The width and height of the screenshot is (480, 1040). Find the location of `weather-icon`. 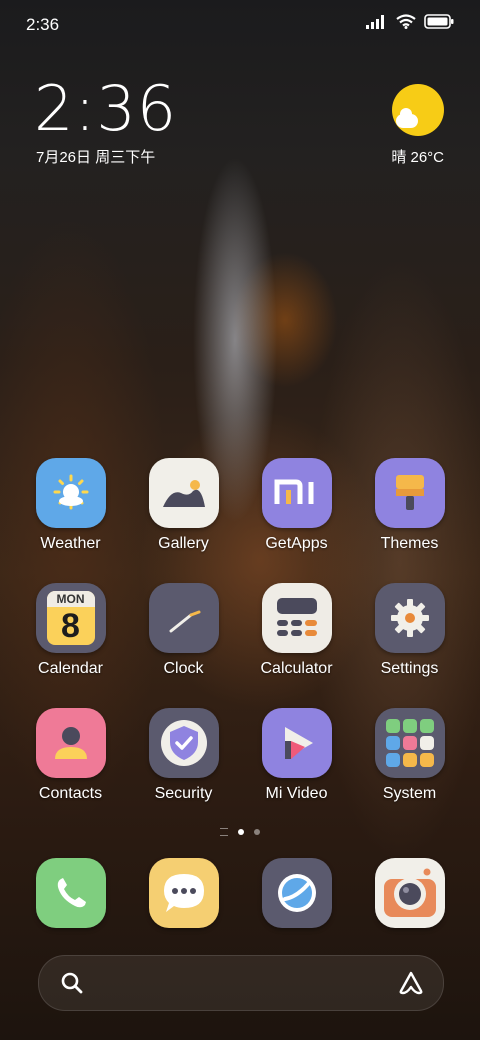

weather-icon is located at coordinates (70, 493).